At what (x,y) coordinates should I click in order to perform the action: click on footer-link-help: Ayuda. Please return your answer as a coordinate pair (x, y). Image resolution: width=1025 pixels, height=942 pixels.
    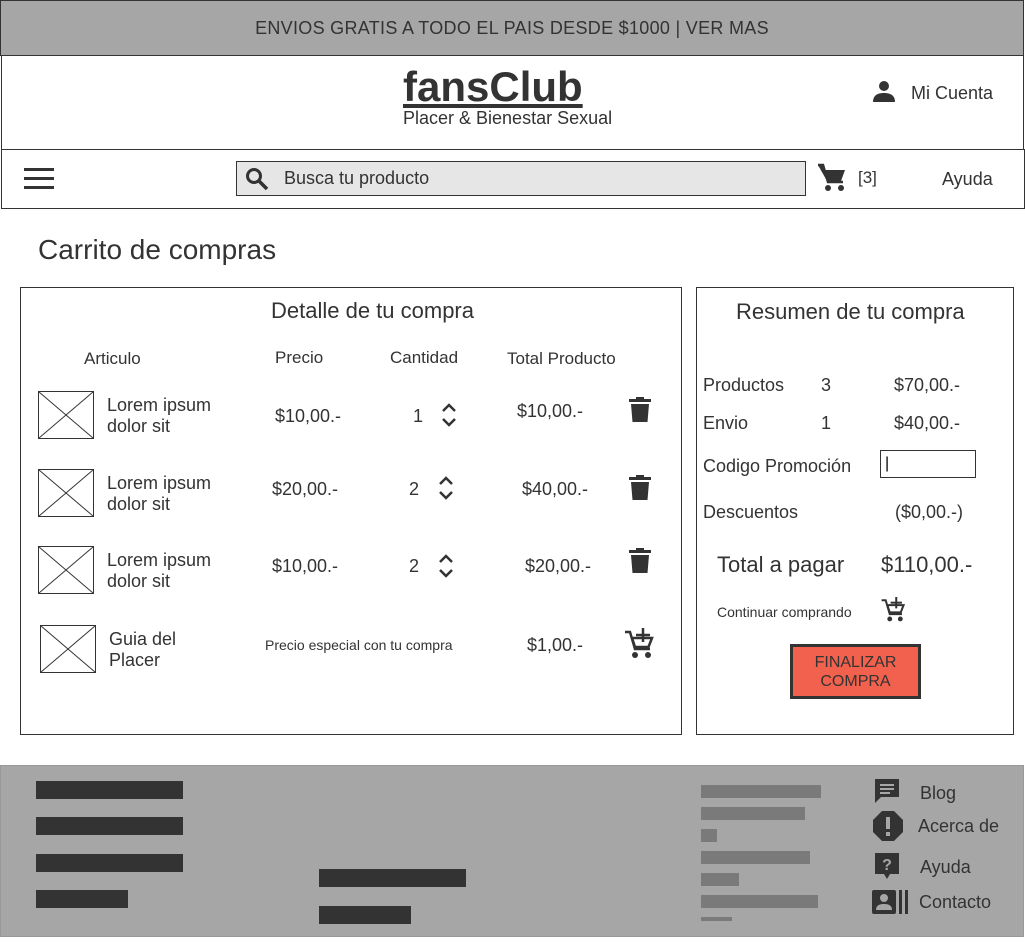
    Looking at the image, I should click on (945, 867).